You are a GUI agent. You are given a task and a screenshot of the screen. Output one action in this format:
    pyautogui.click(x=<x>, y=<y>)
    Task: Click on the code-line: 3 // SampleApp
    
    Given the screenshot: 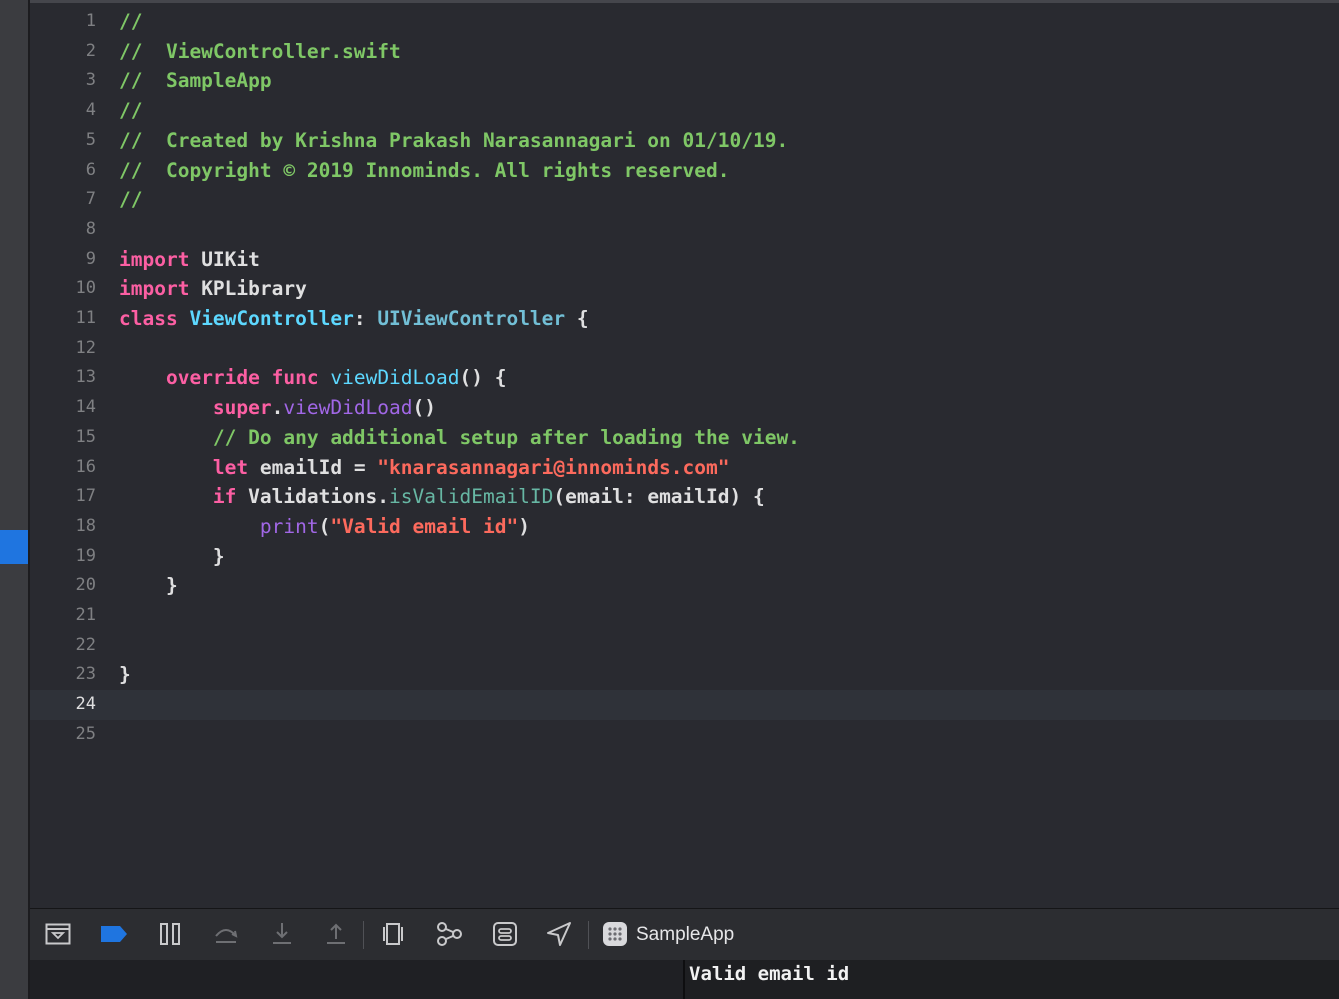 What is the action you would take?
    pyautogui.click(x=684, y=81)
    